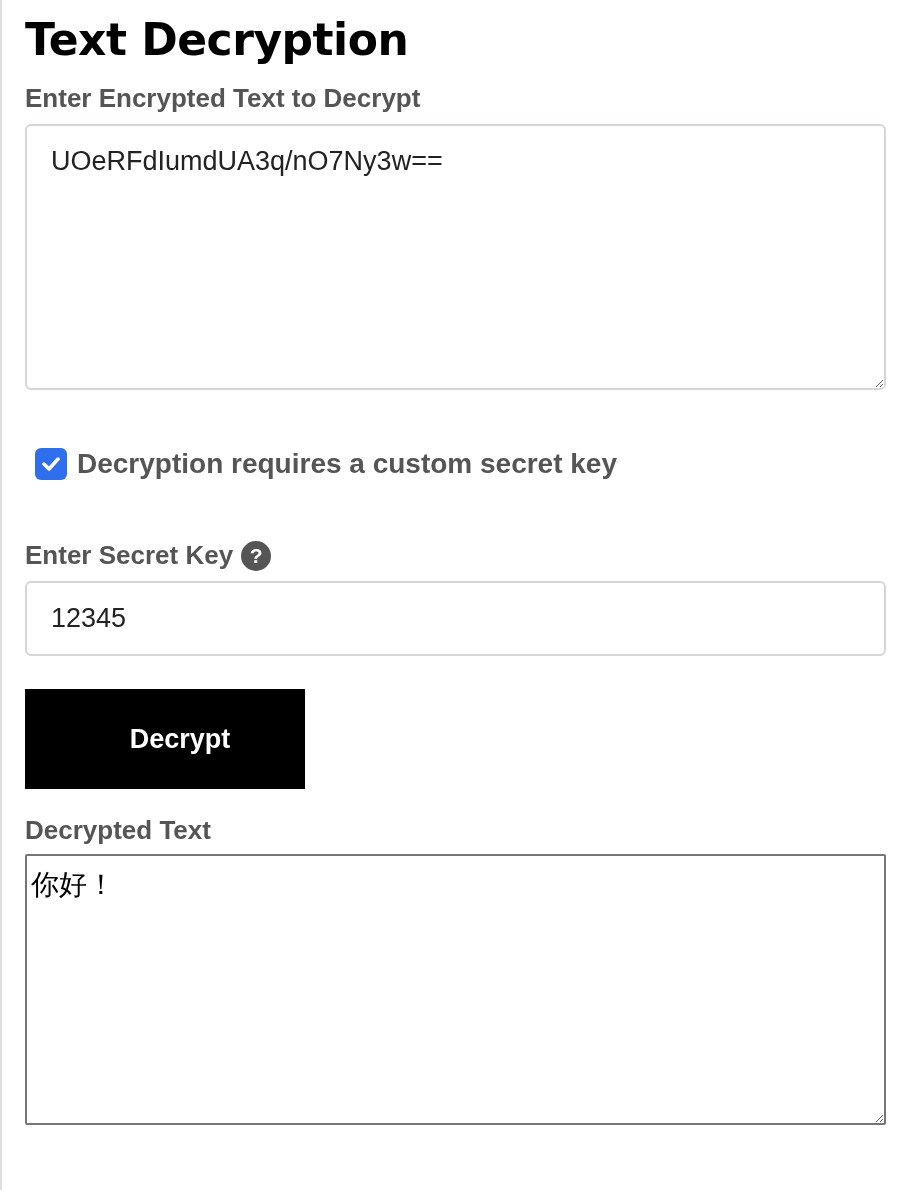 This screenshot has width=916, height=1190. Describe the element at coordinates (118, 830) in the screenshot. I see `field-label: Decrypted Text` at that location.